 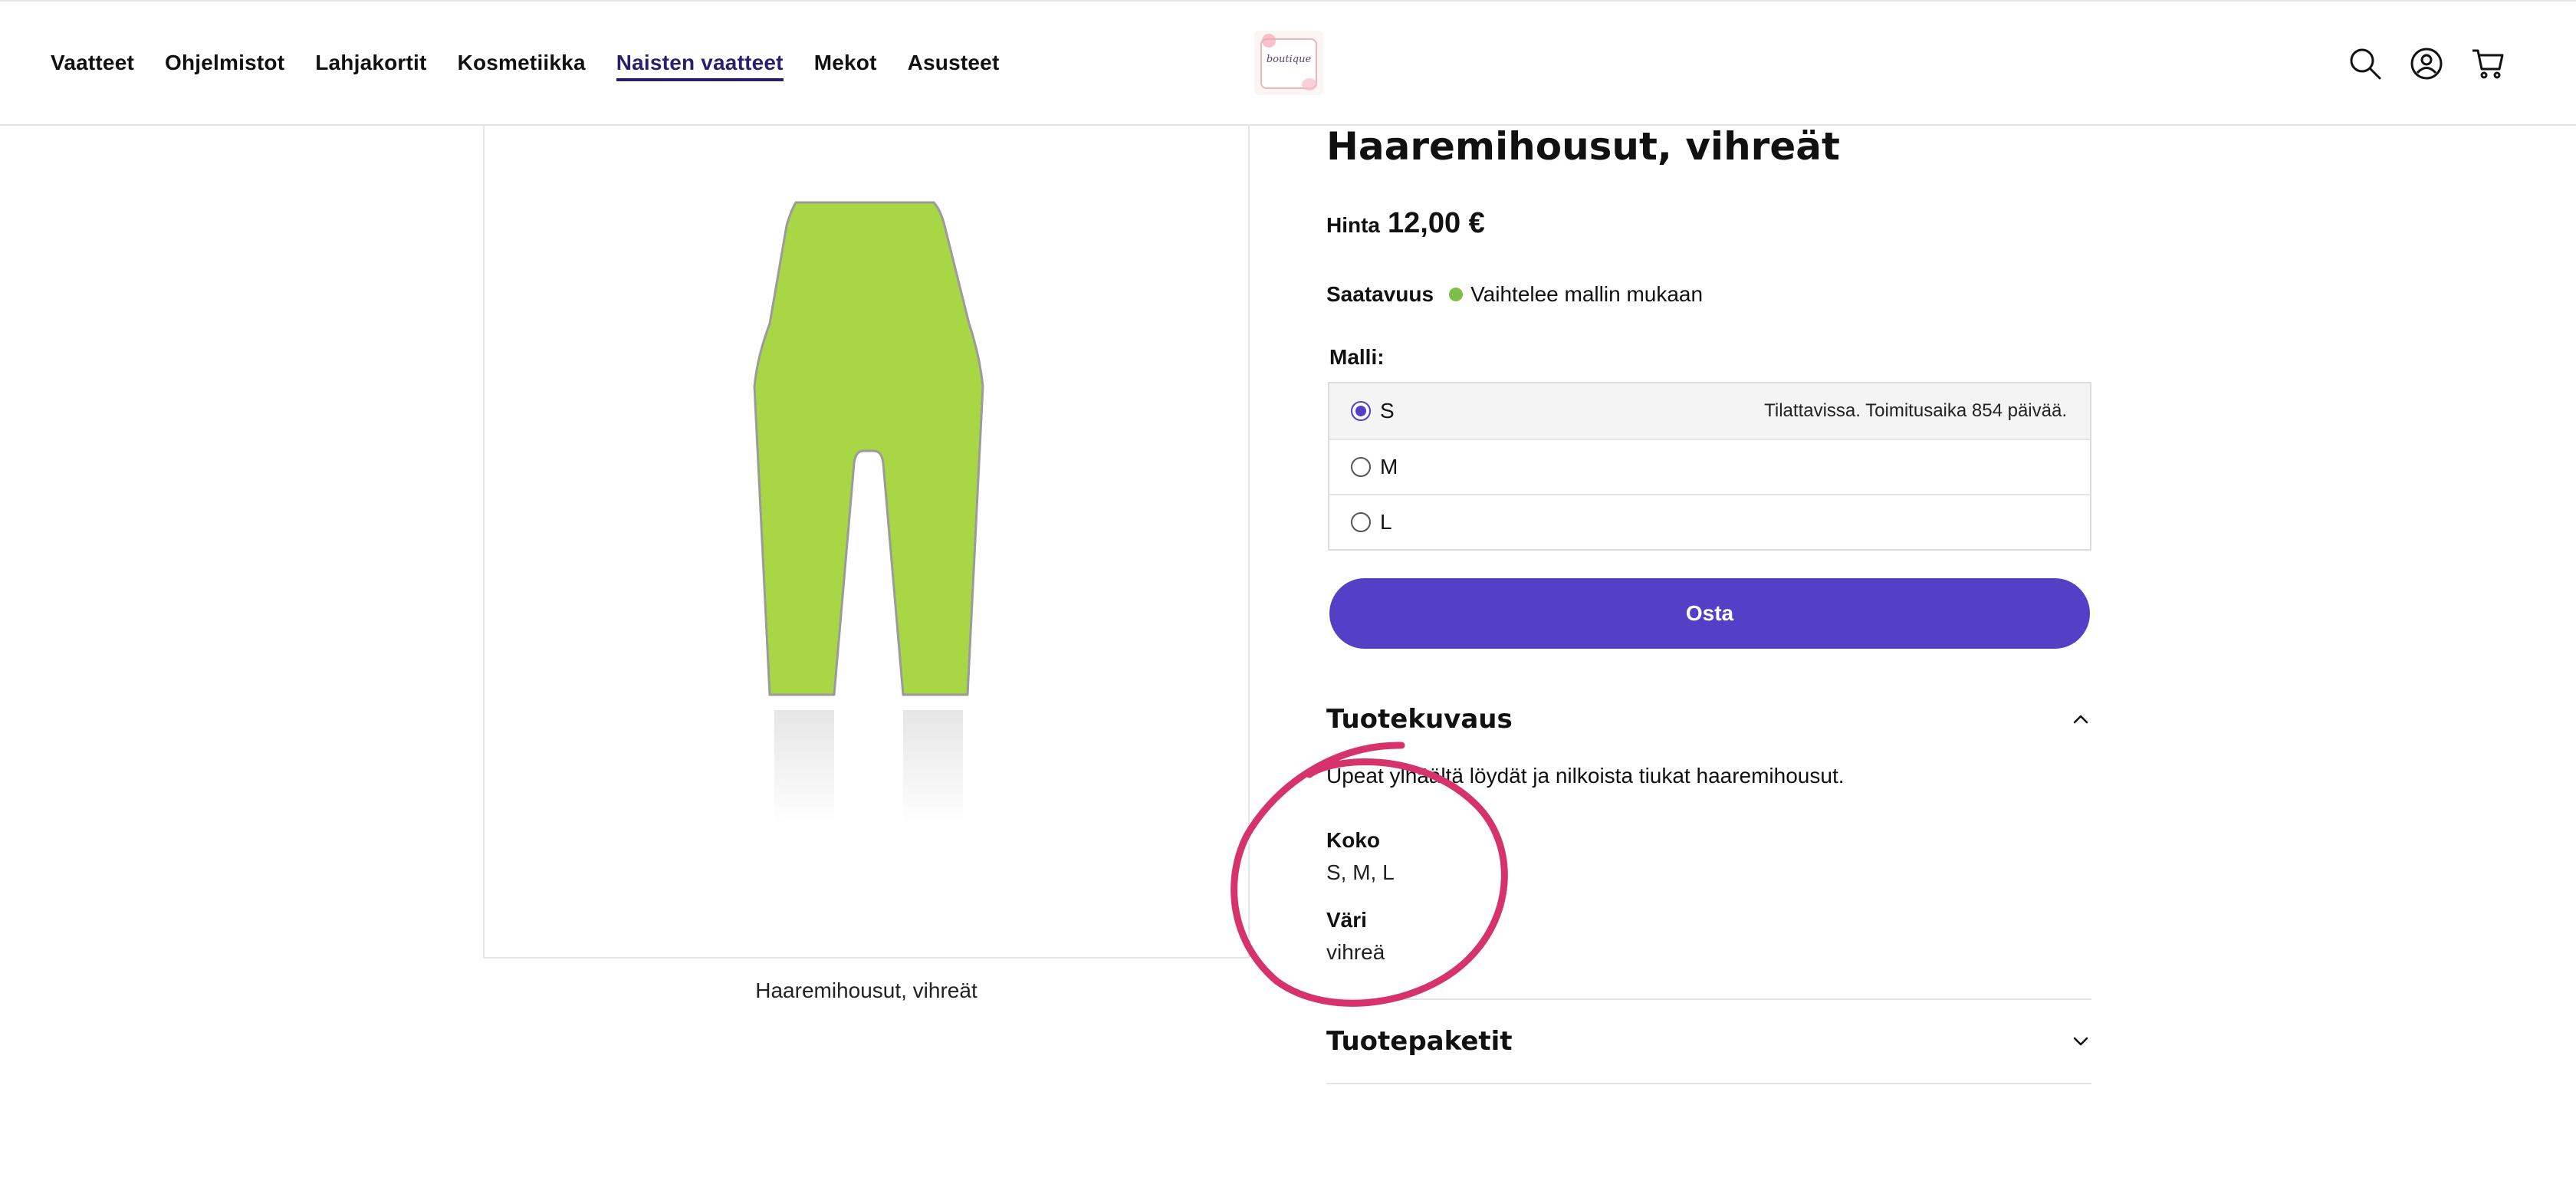 I want to click on logo-wordmark: boutique, so click(x=1289, y=59).